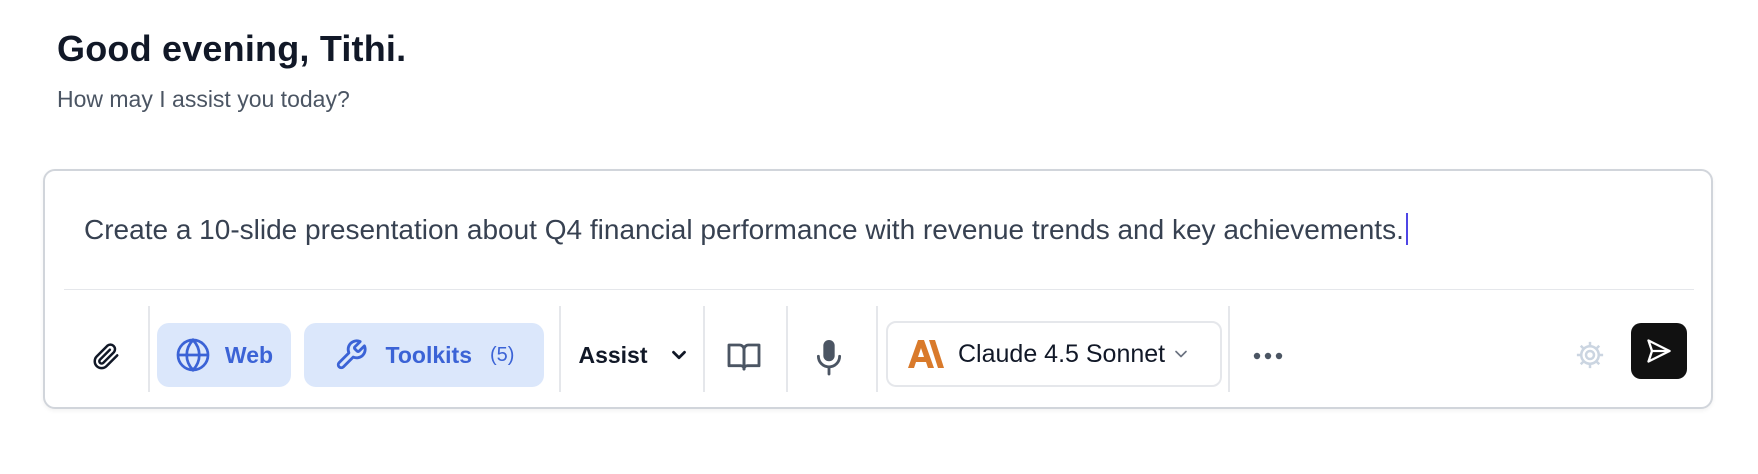 The image size is (1758, 474). Describe the element at coordinates (232, 48) in the screenshot. I see `greeting-title: Good evening, Tithi.` at that location.